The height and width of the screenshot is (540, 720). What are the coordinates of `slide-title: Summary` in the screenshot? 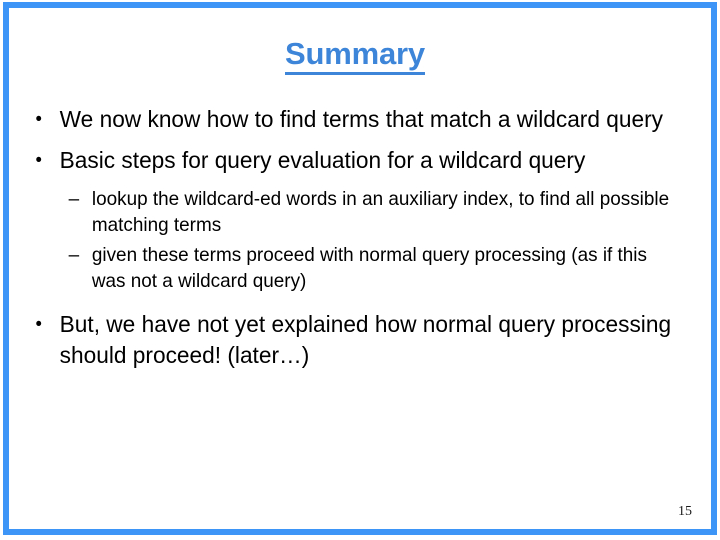 It's located at (360, 56).